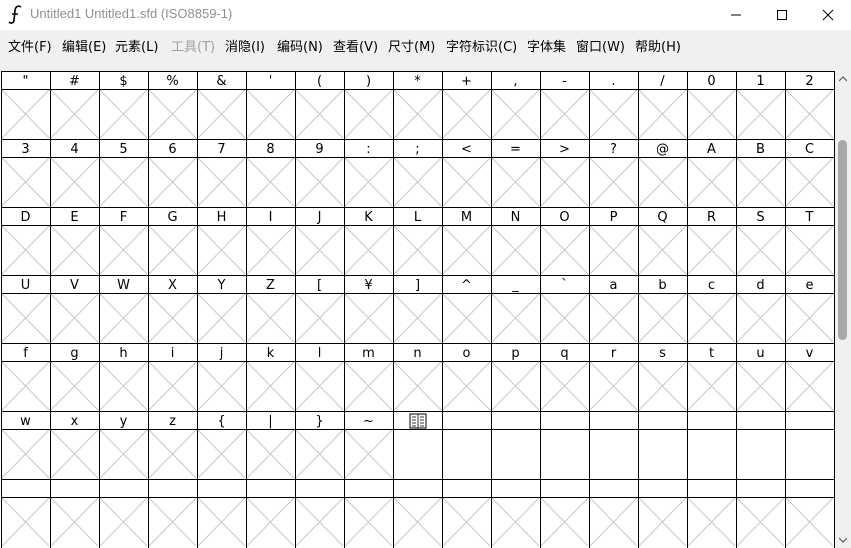  What do you see at coordinates (417, 149) in the screenshot?
I see `glyph-label: ;` at bounding box center [417, 149].